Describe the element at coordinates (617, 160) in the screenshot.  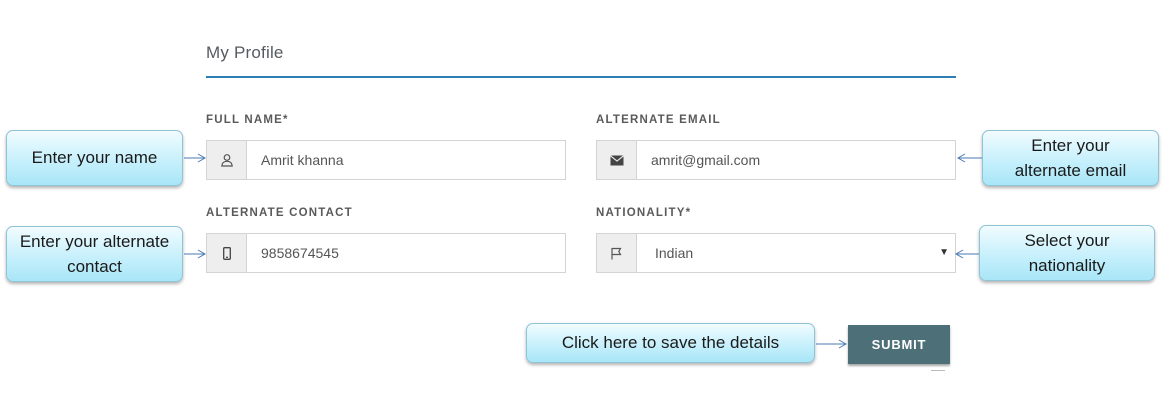
I see `envelope-icon` at that location.